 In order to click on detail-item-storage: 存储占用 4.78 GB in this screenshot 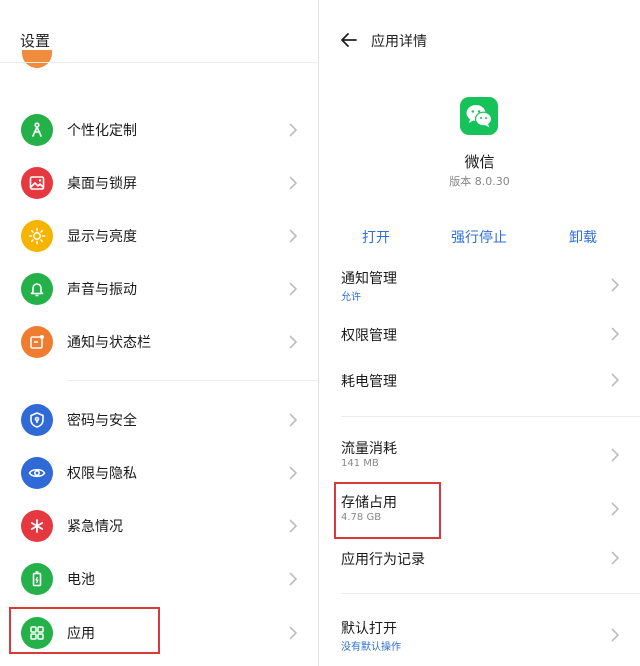, I will do `click(479, 510)`.